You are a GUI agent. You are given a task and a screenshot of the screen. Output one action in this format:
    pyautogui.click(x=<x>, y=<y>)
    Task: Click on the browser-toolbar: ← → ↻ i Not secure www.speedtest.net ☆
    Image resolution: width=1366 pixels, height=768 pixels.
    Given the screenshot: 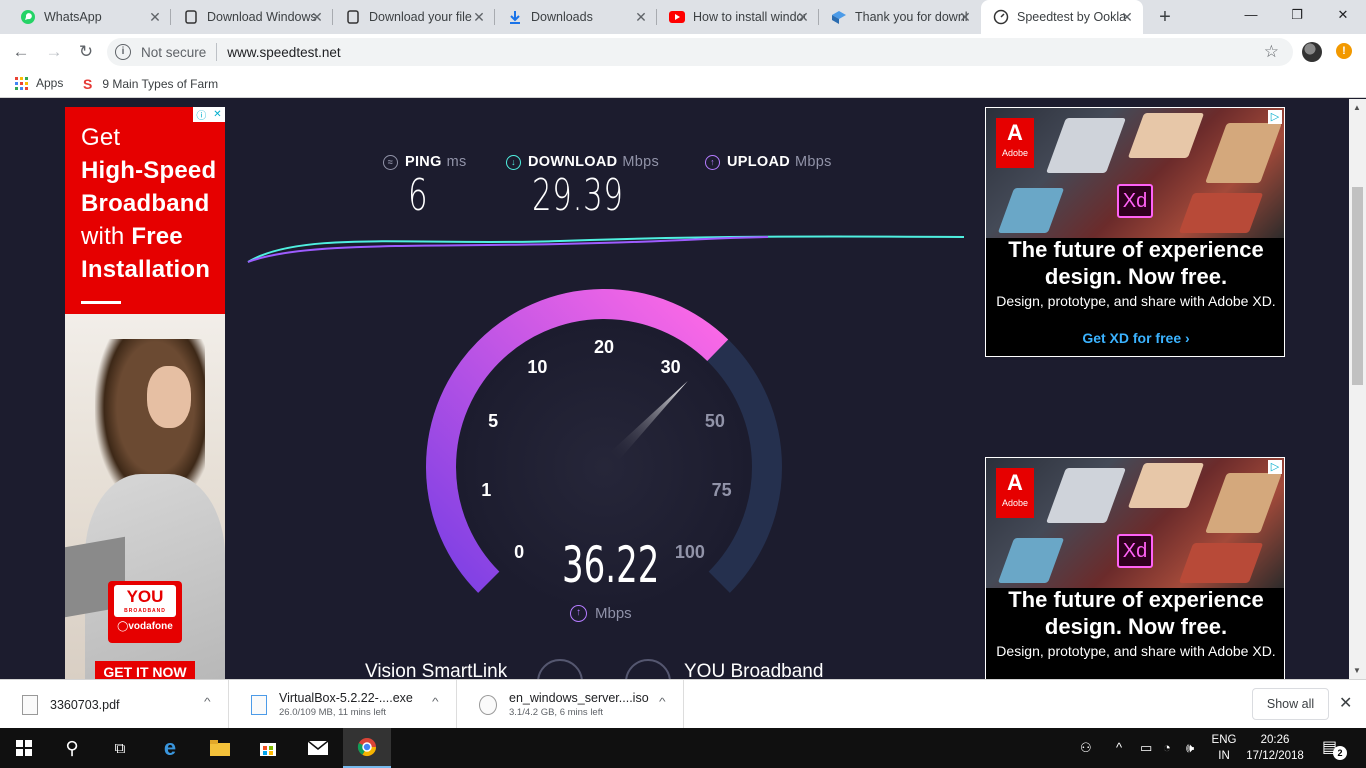 What is the action you would take?
    pyautogui.click(x=683, y=52)
    